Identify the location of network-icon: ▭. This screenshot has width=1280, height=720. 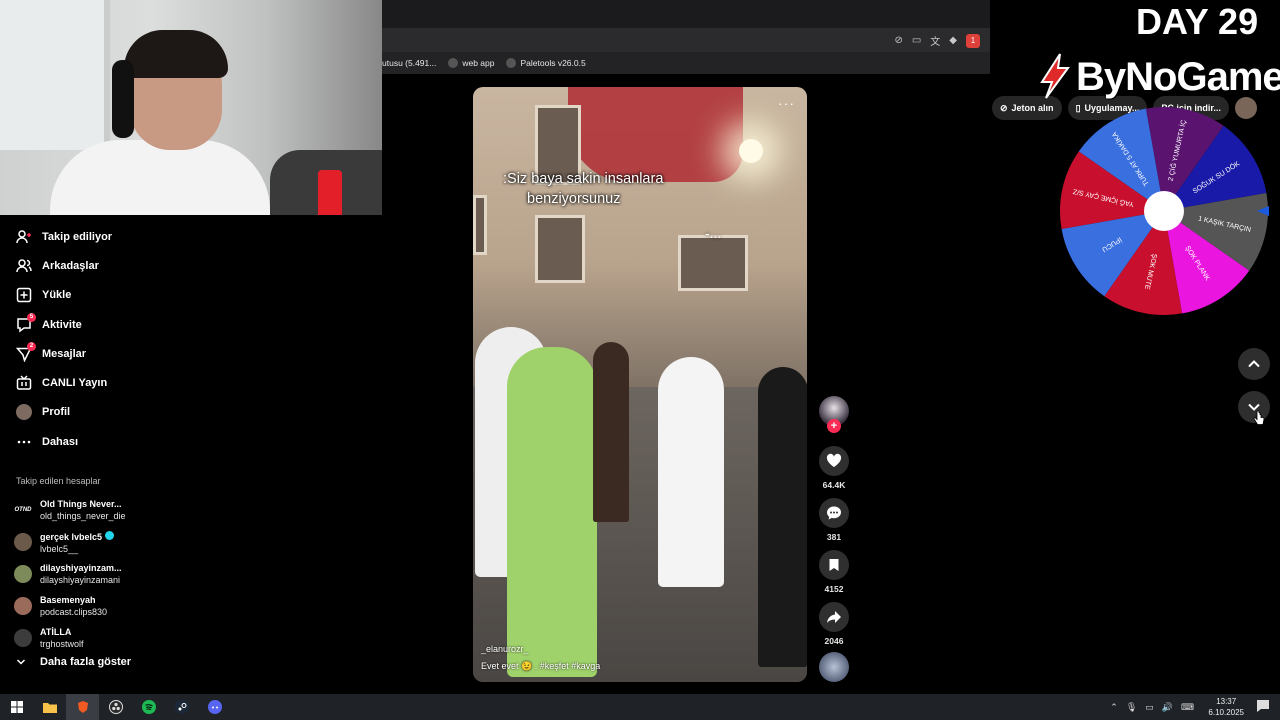
(1149, 707).